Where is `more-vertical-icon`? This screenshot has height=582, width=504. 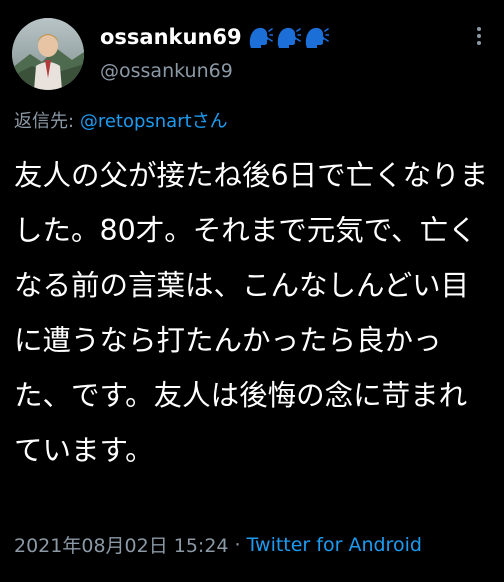
more-vertical-icon is located at coordinates (479, 36).